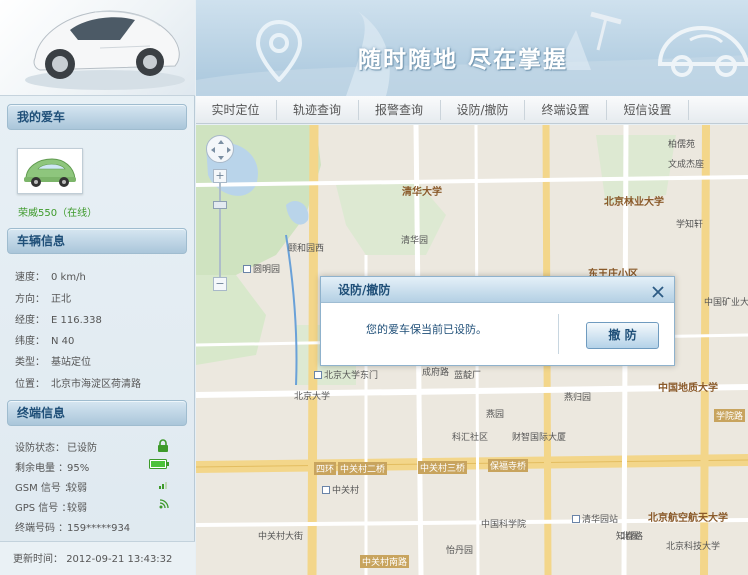 The image size is (748, 575). What do you see at coordinates (595, 518) in the screenshot?
I see `map-label: 清华园站` at bounding box center [595, 518].